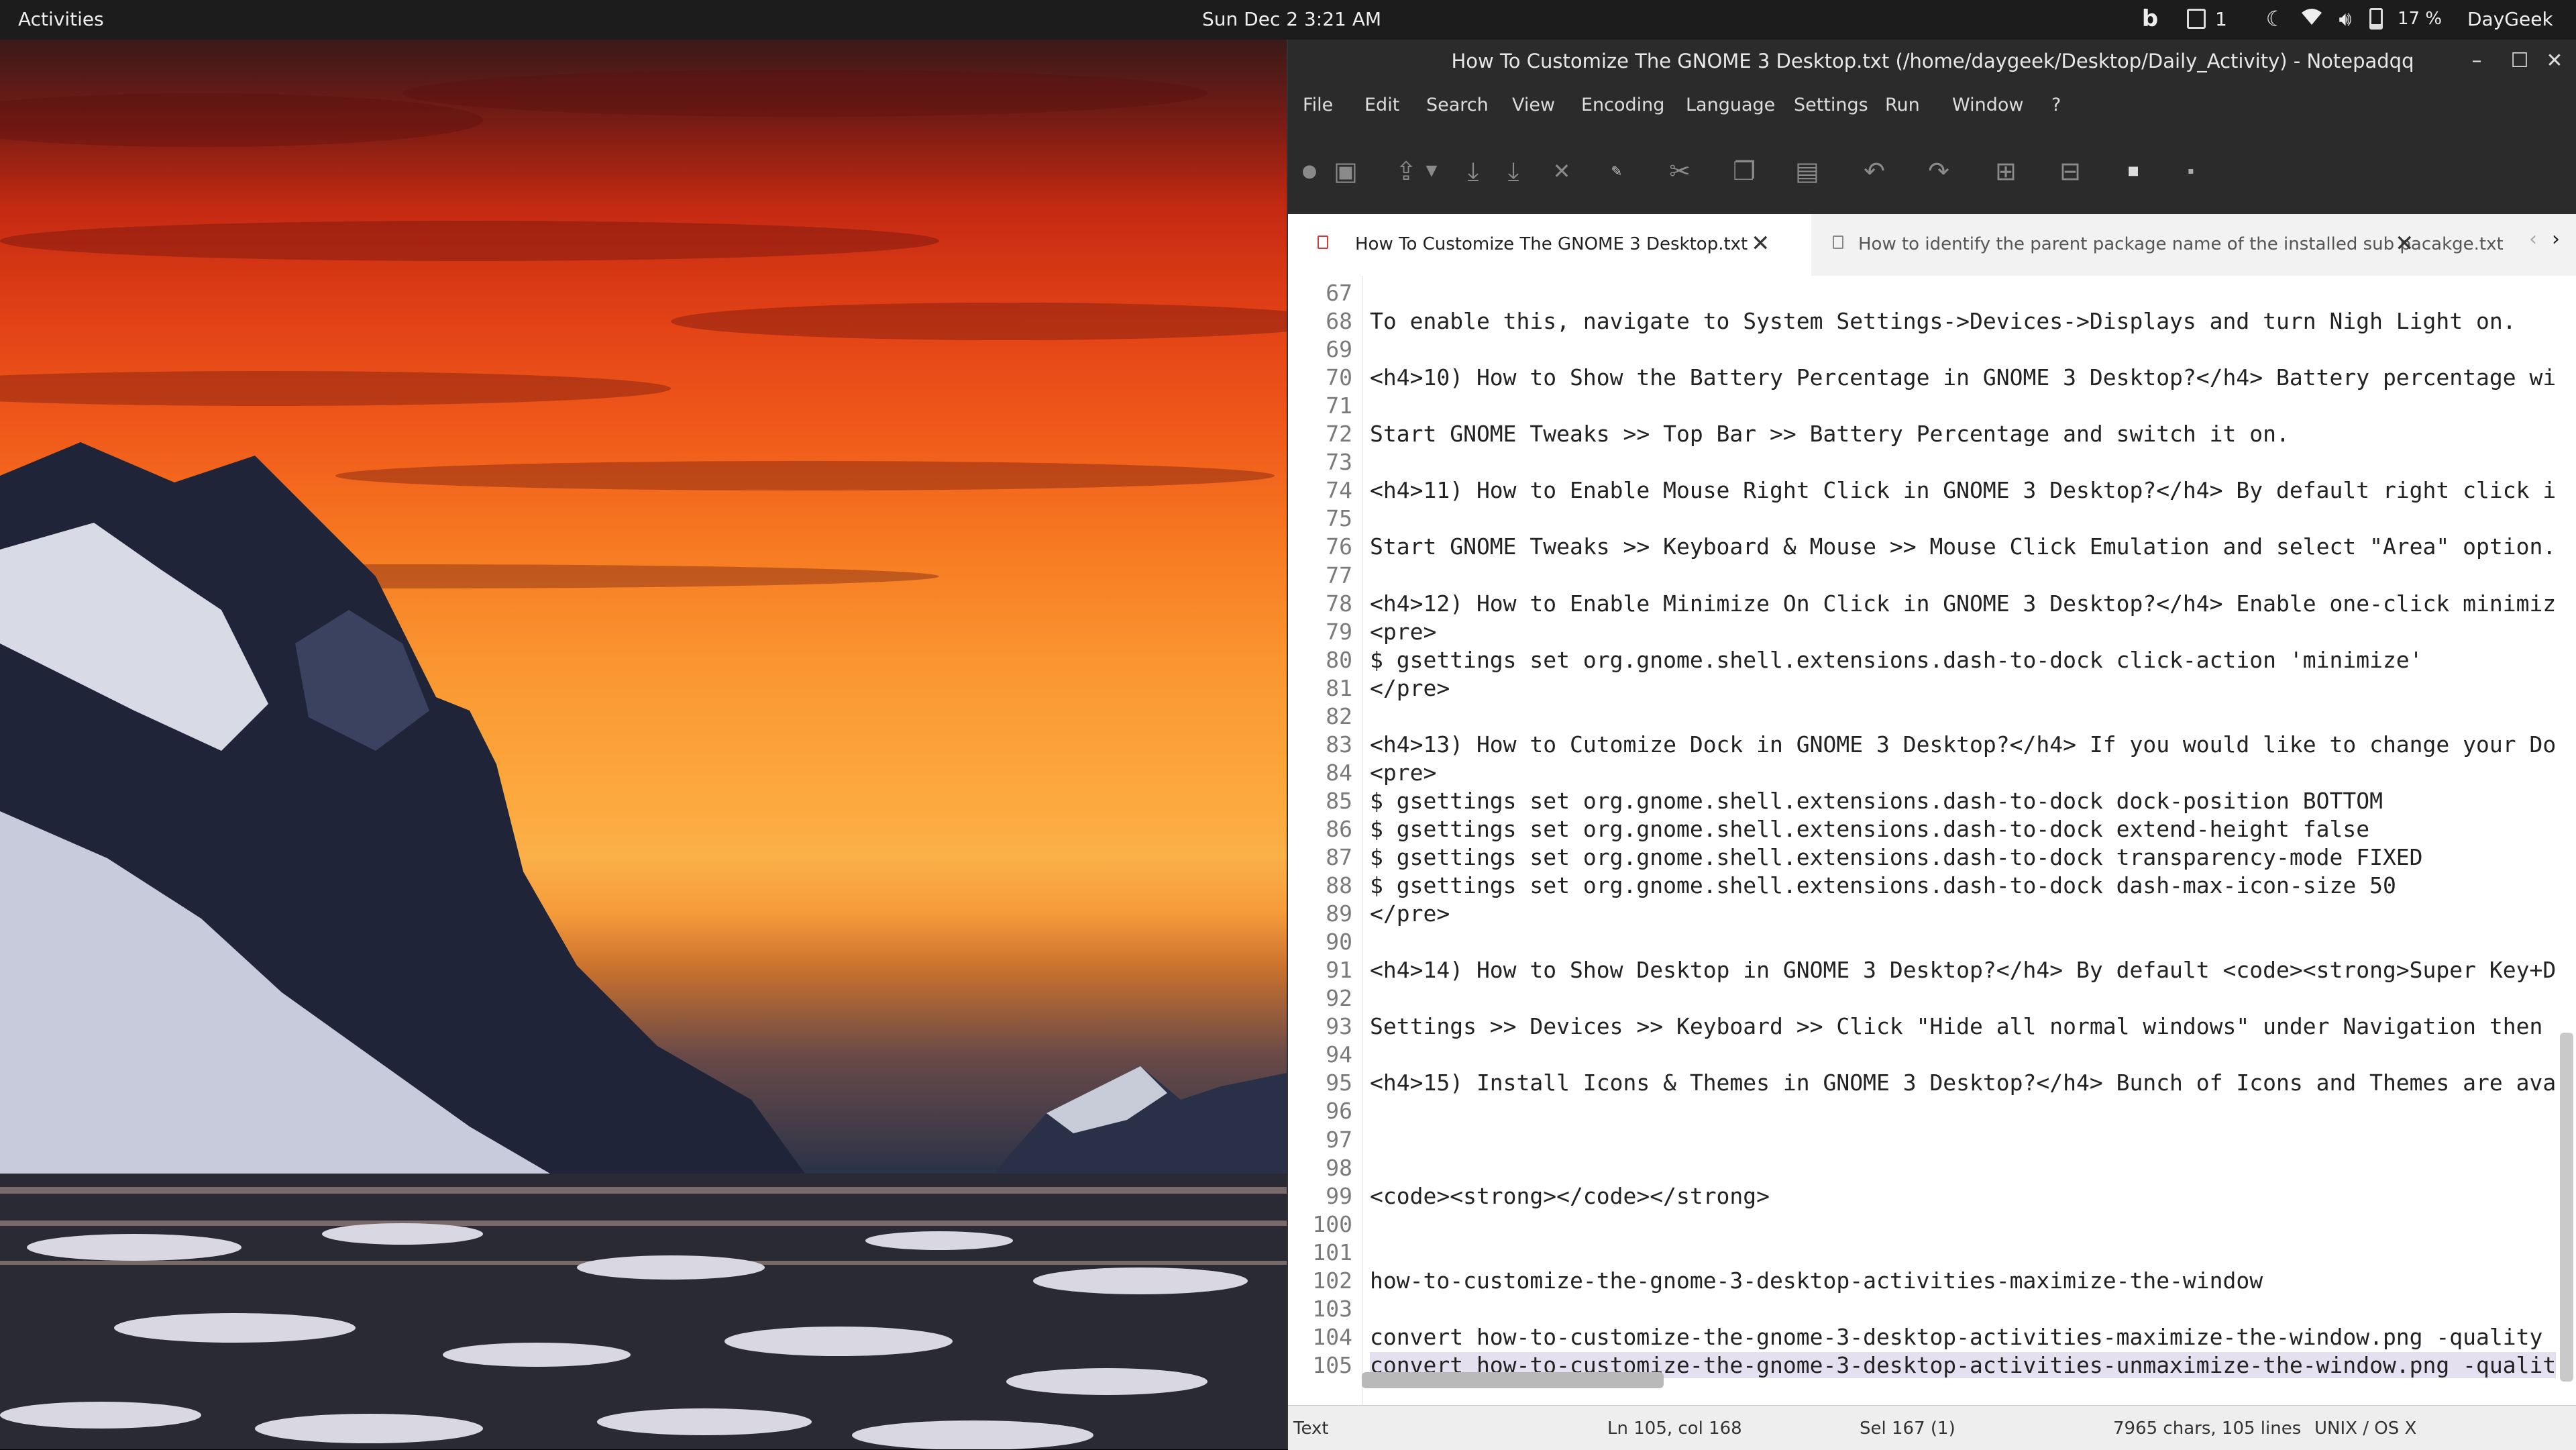 This screenshot has width=2576, height=1450. What do you see at coordinates (2510, 19) in the screenshot?
I see `user-menu: DayGeek` at bounding box center [2510, 19].